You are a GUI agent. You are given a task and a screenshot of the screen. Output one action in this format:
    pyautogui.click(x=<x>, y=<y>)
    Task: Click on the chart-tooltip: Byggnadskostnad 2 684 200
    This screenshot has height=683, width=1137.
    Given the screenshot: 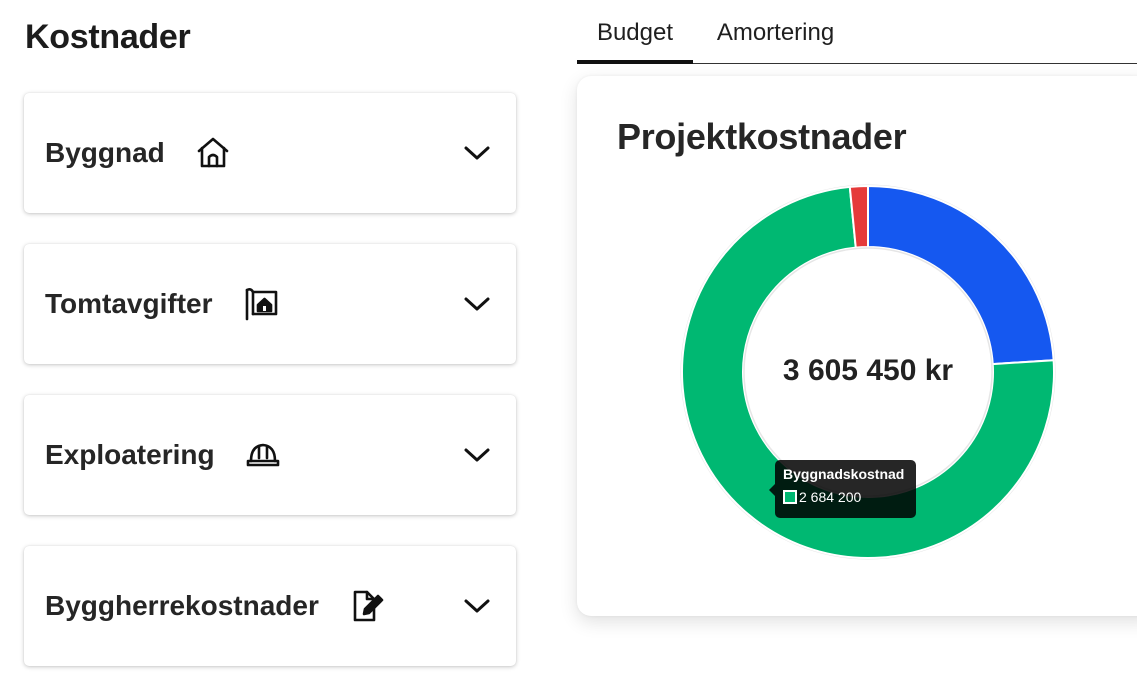 What is the action you would take?
    pyautogui.click(x=842, y=489)
    